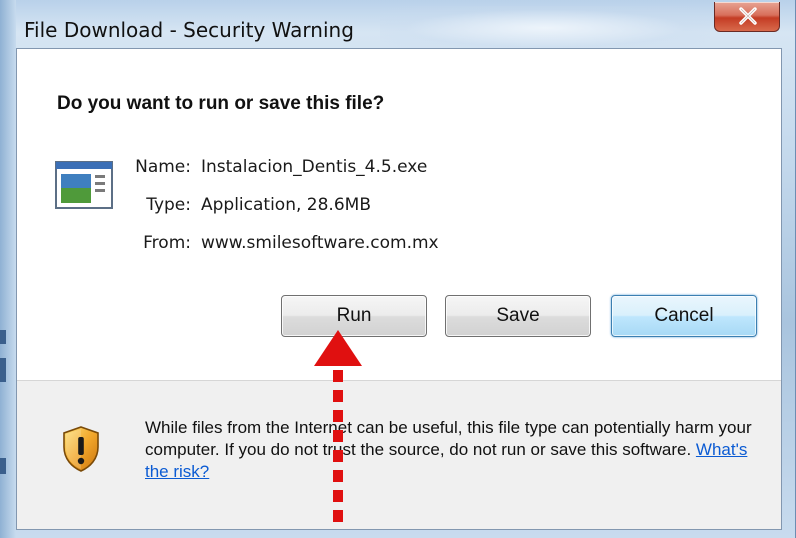  I want to click on save-button: Save, so click(518, 316).